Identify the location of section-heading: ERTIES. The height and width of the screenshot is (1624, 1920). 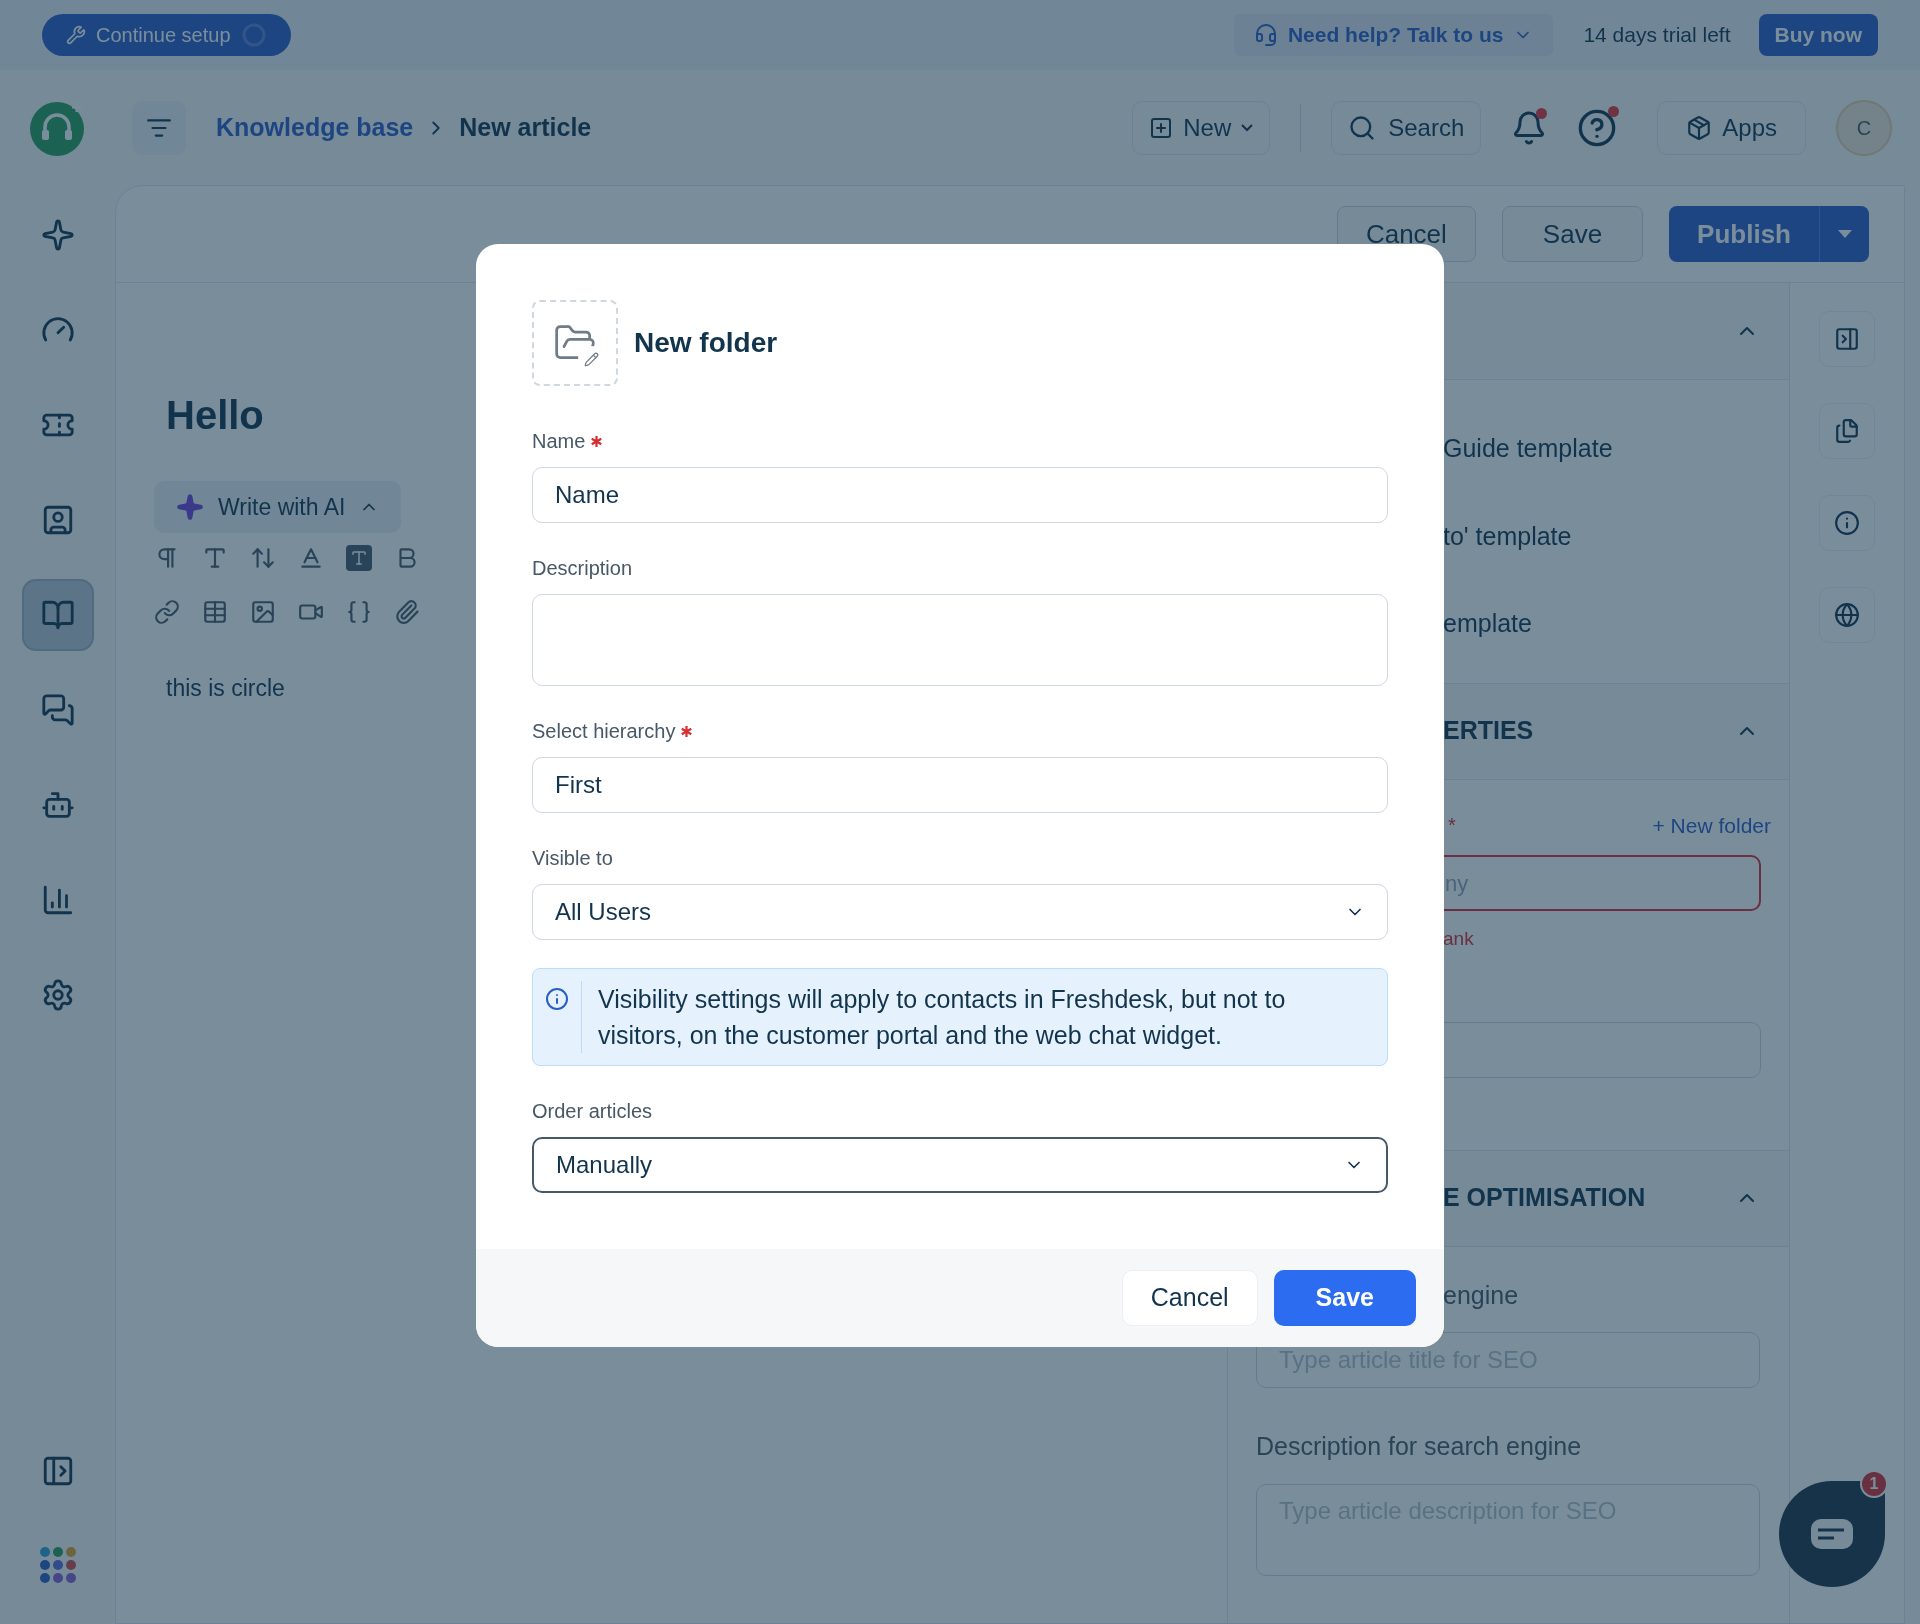
(1488, 731).